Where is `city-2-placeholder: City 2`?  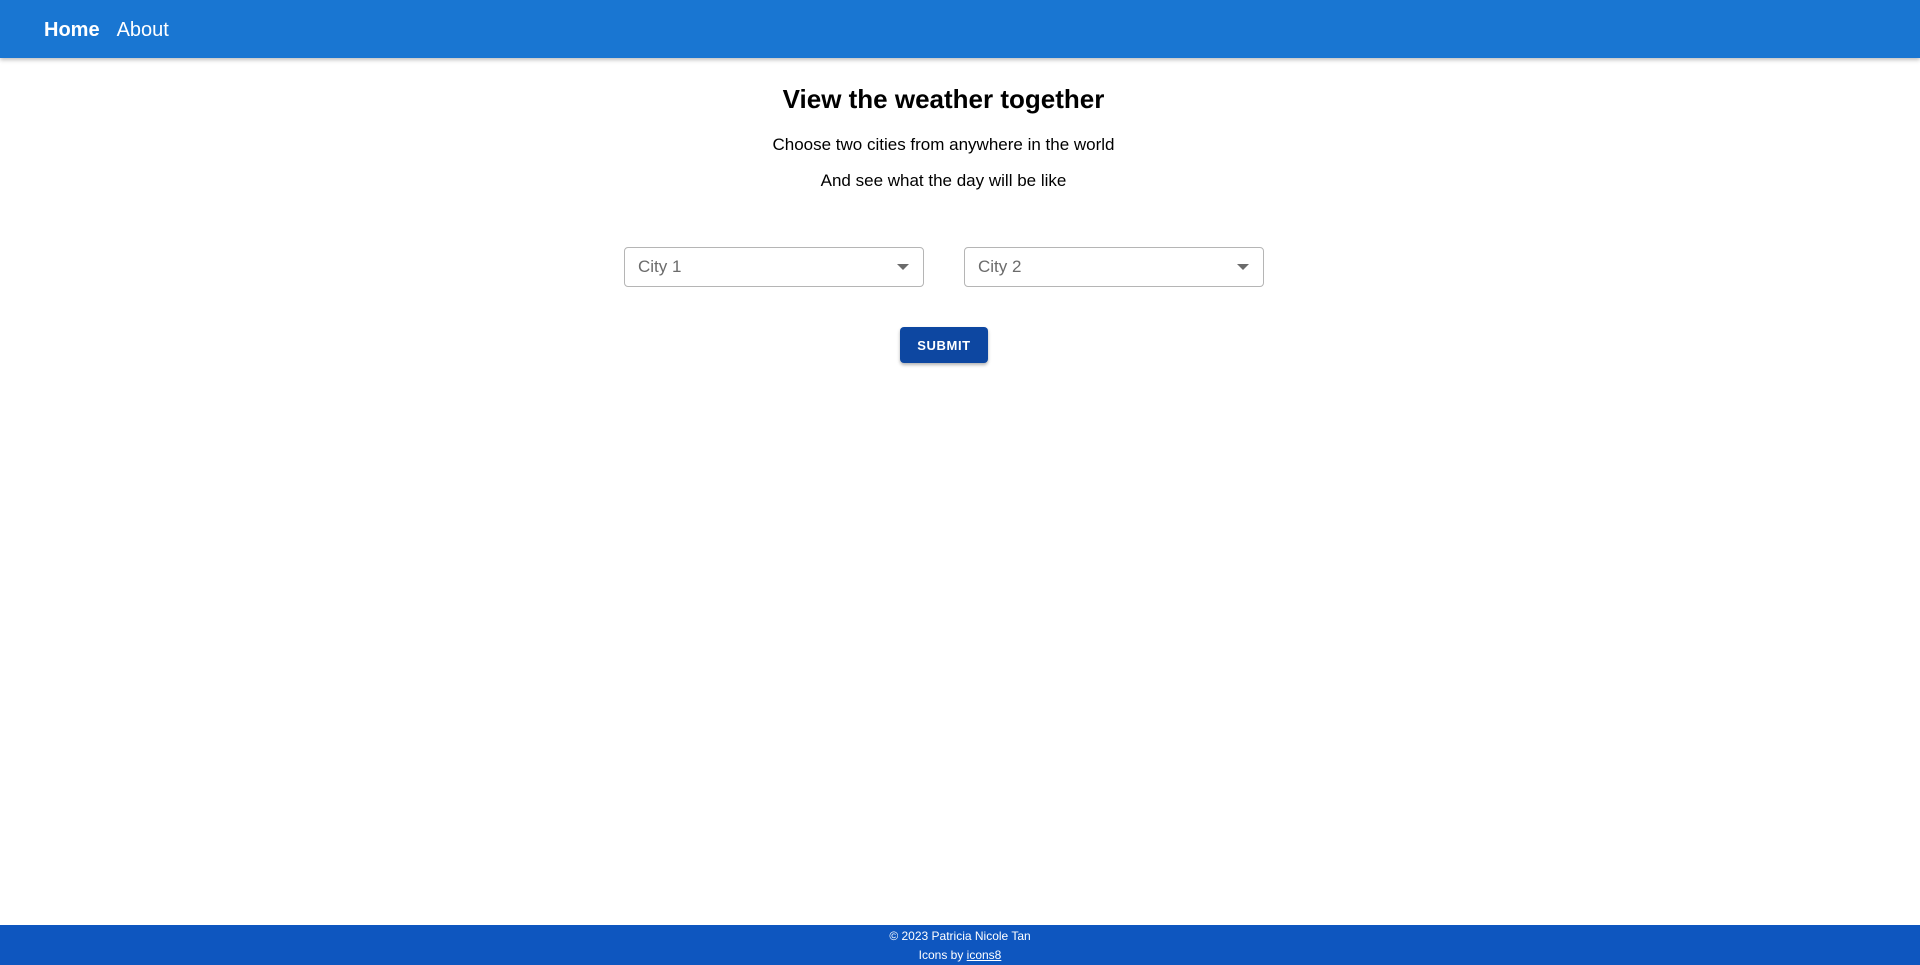
city-2-placeholder: City 2 is located at coordinates (1000, 266).